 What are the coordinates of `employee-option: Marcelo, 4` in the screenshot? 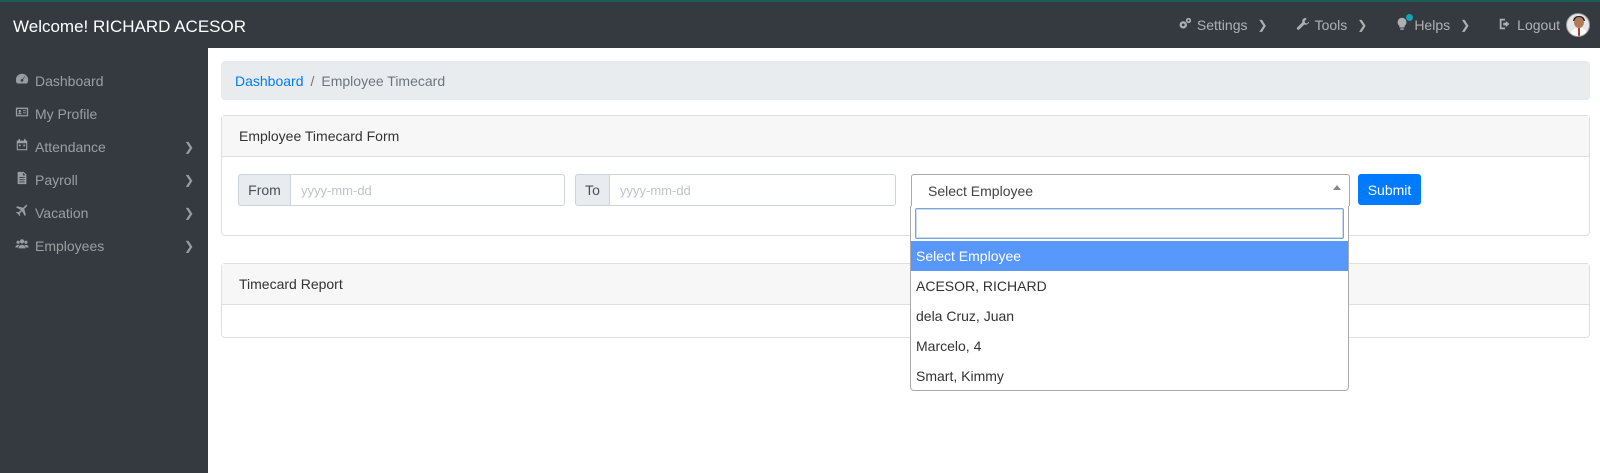 It's located at (1129, 346).